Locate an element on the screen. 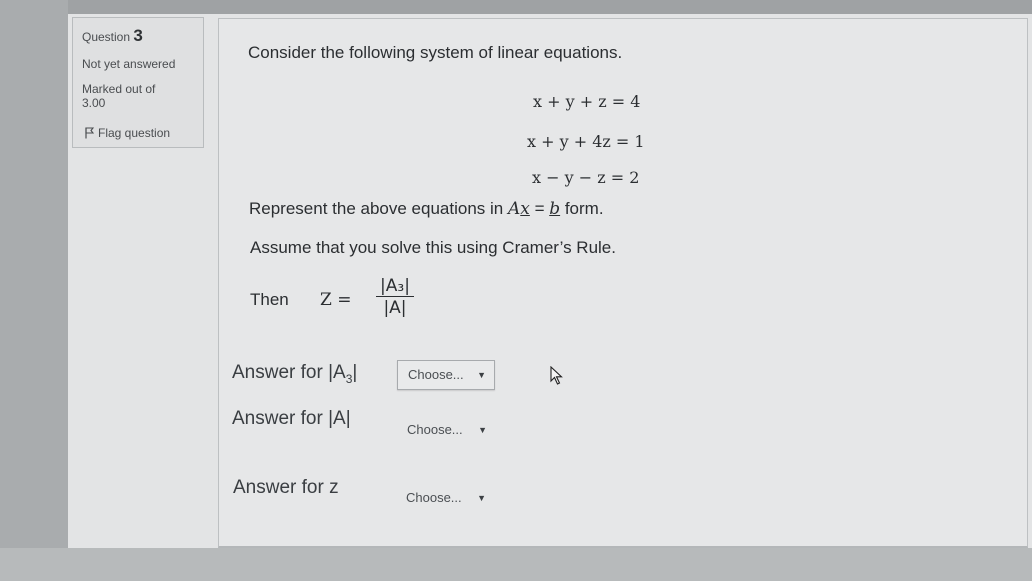  marked-out-of-value: 3.00 is located at coordinates (94, 103).